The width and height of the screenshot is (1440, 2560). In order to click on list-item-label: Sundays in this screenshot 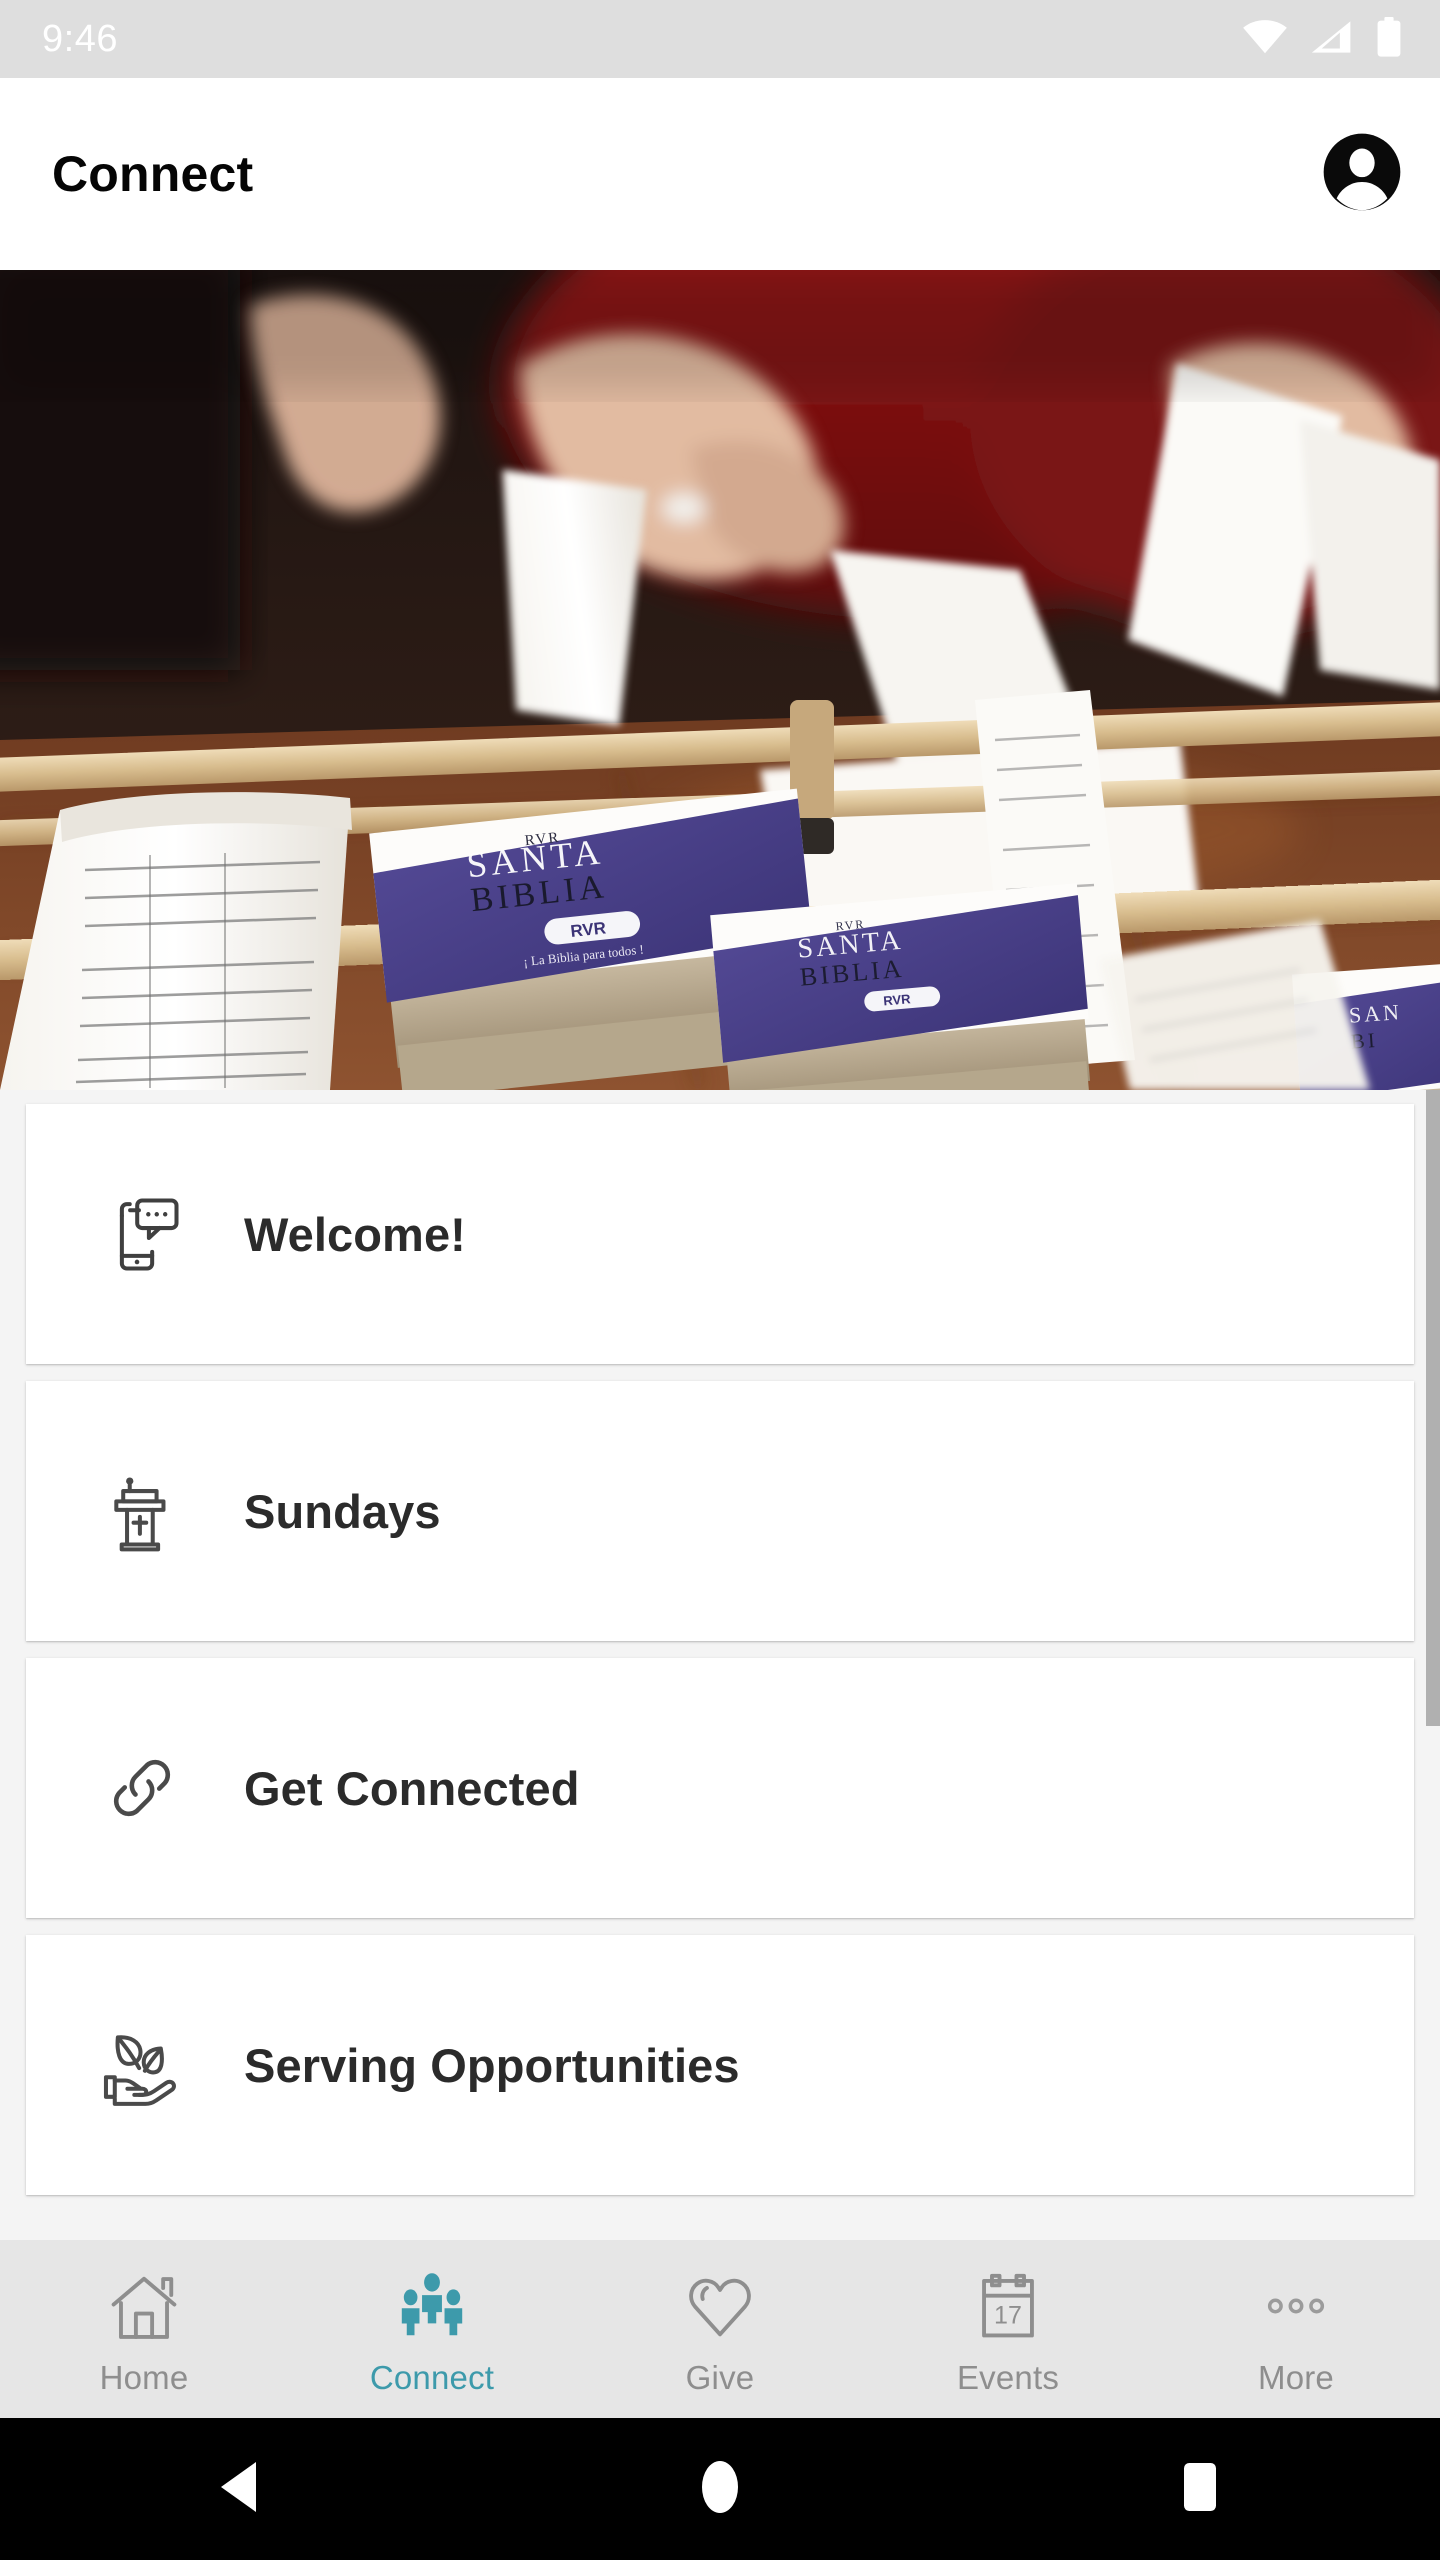, I will do `click(342, 1511)`.